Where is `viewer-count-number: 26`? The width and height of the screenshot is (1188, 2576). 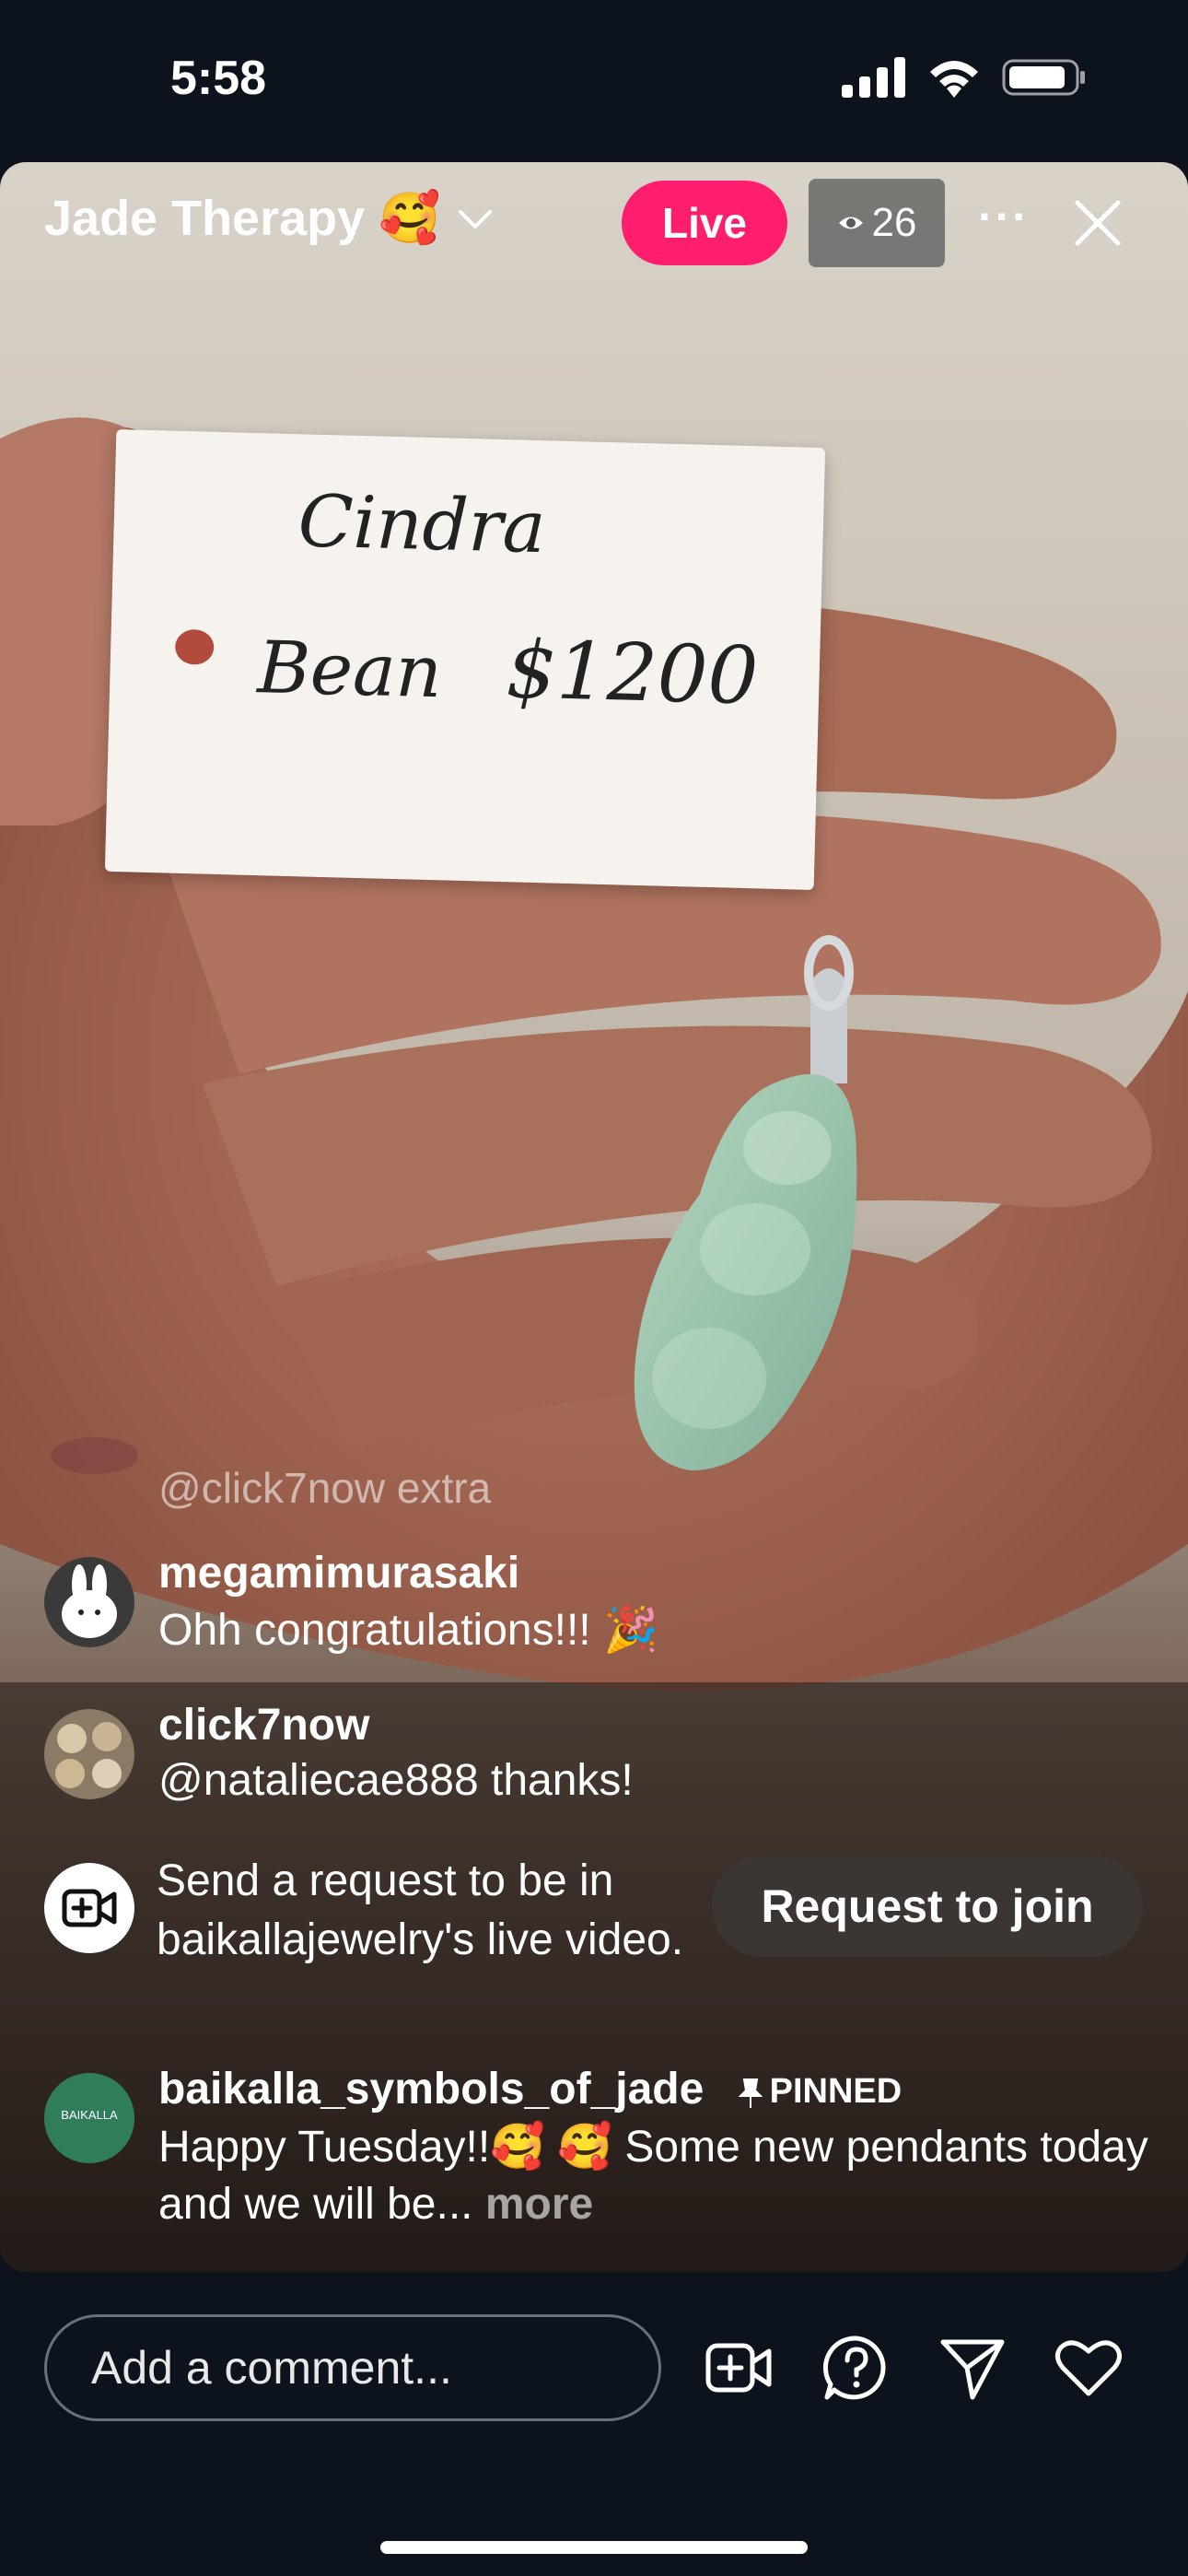
viewer-count-number: 26 is located at coordinates (894, 222).